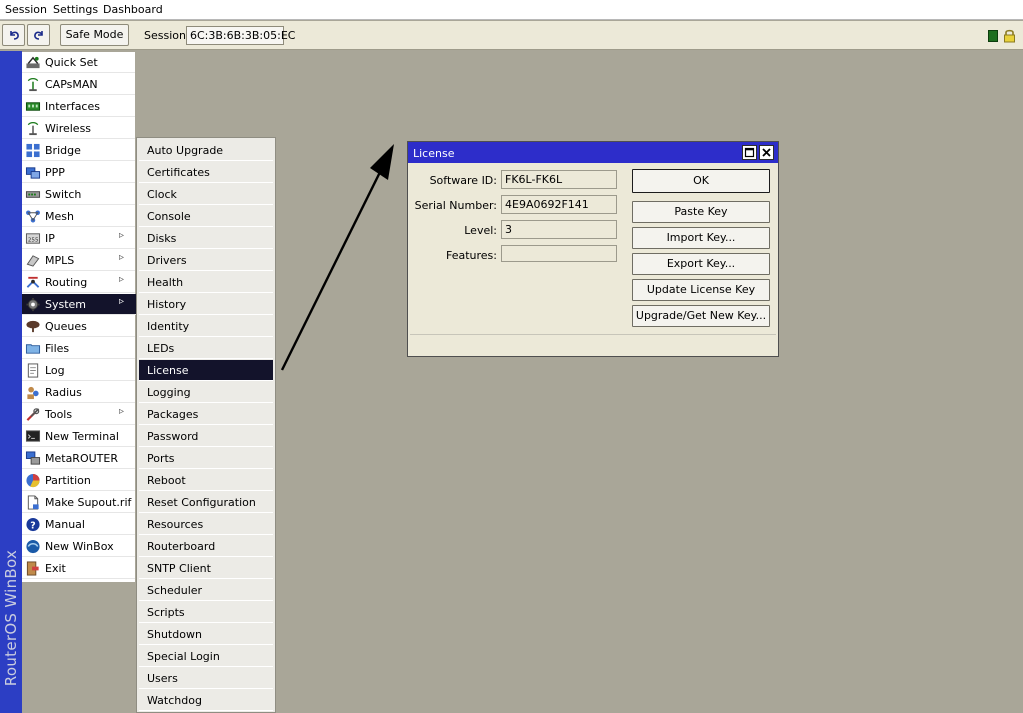 This screenshot has width=1023, height=713. Describe the element at coordinates (78, 326) in the screenshot. I see `sidebar-item-queues: Queues` at that location.